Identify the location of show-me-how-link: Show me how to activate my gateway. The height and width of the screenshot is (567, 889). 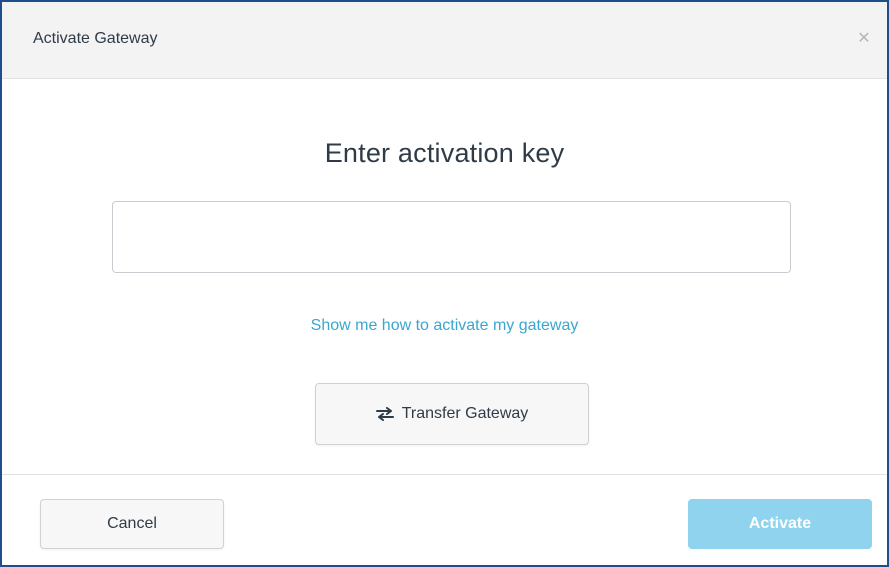
(444, 326).